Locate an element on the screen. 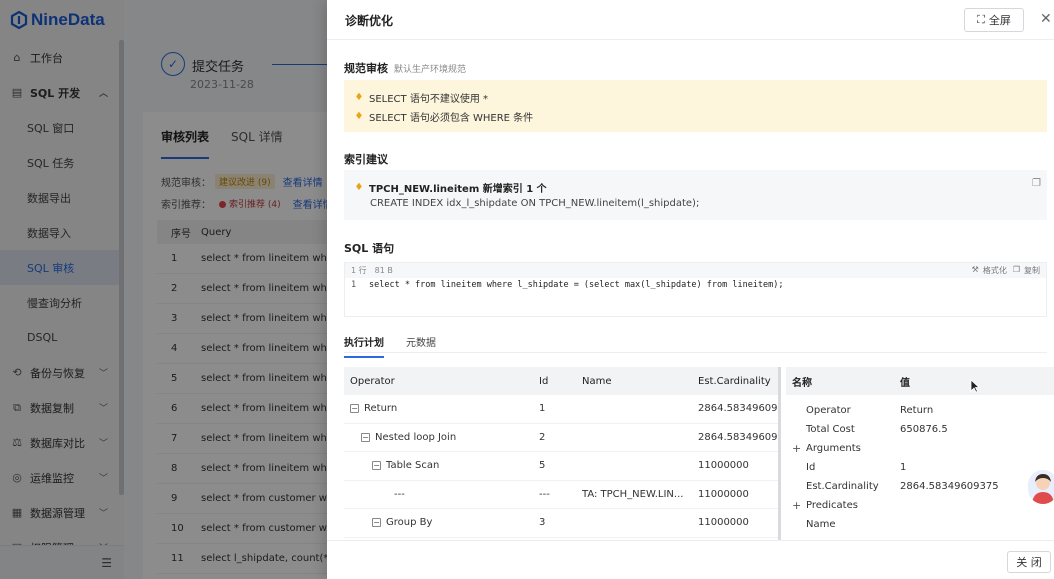 This screenshot has height=579, width=1054. plan-id: --- is located at coordinates (544, 494).